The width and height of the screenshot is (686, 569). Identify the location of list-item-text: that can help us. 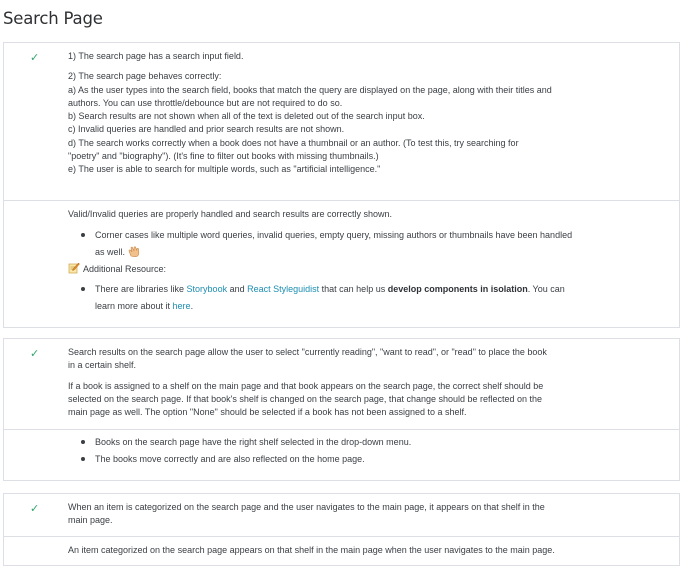
(353, 289).